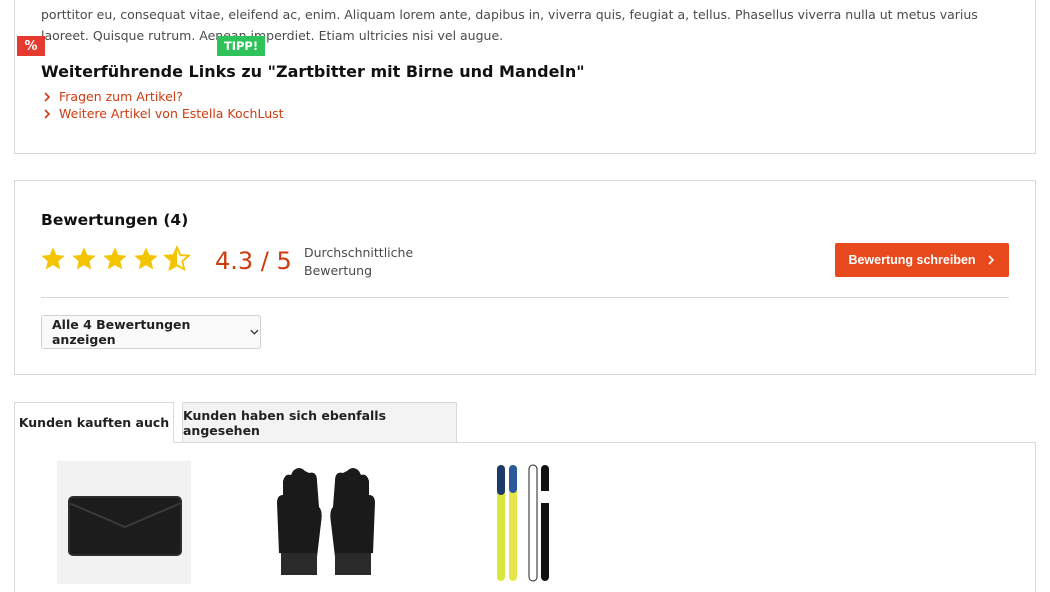 The image size is (1050, 592). I want to click on write-review-button: Bewertung schreiben, so click(922, 260).